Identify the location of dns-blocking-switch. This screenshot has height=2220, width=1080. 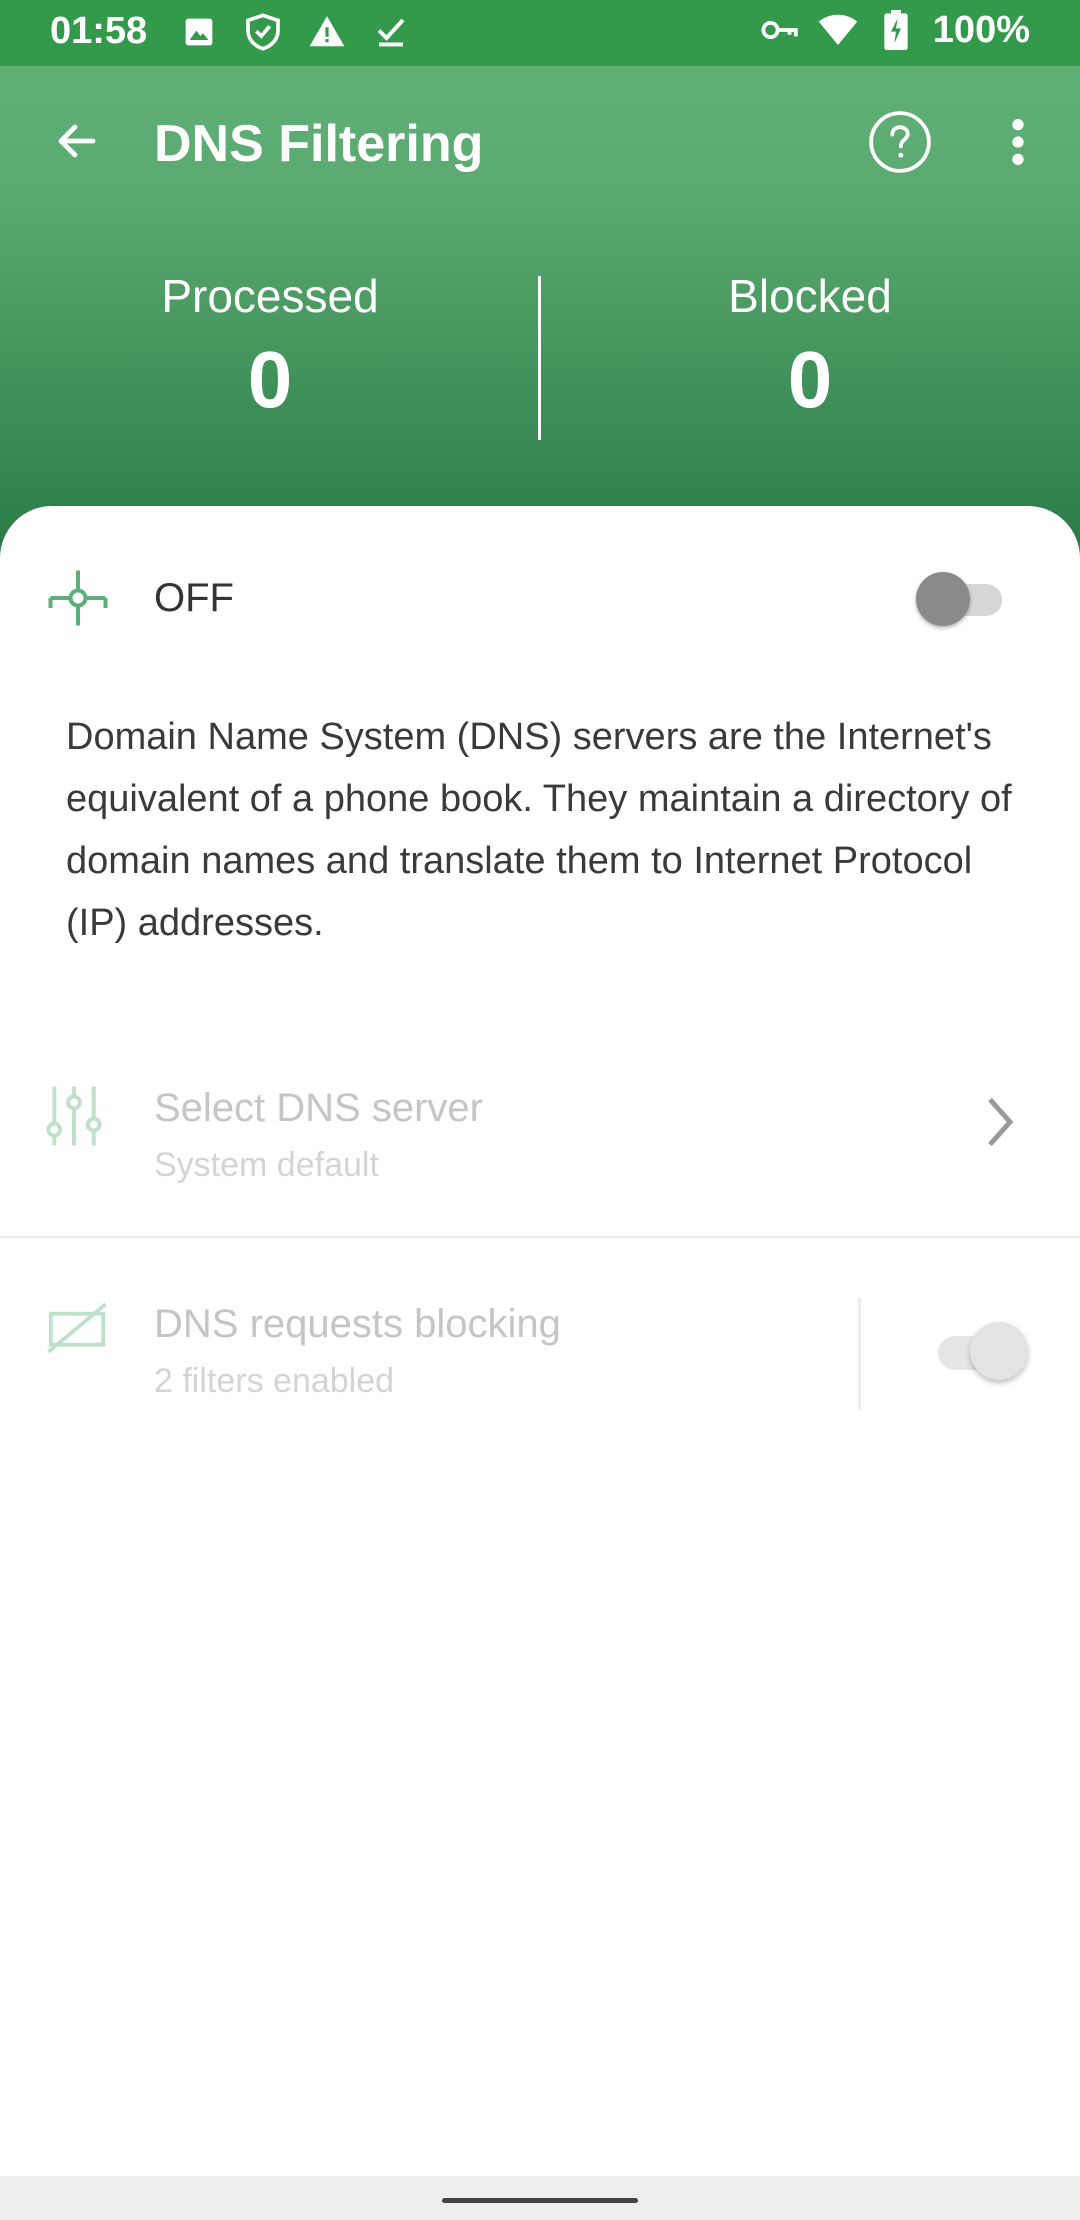
(984, 1350).